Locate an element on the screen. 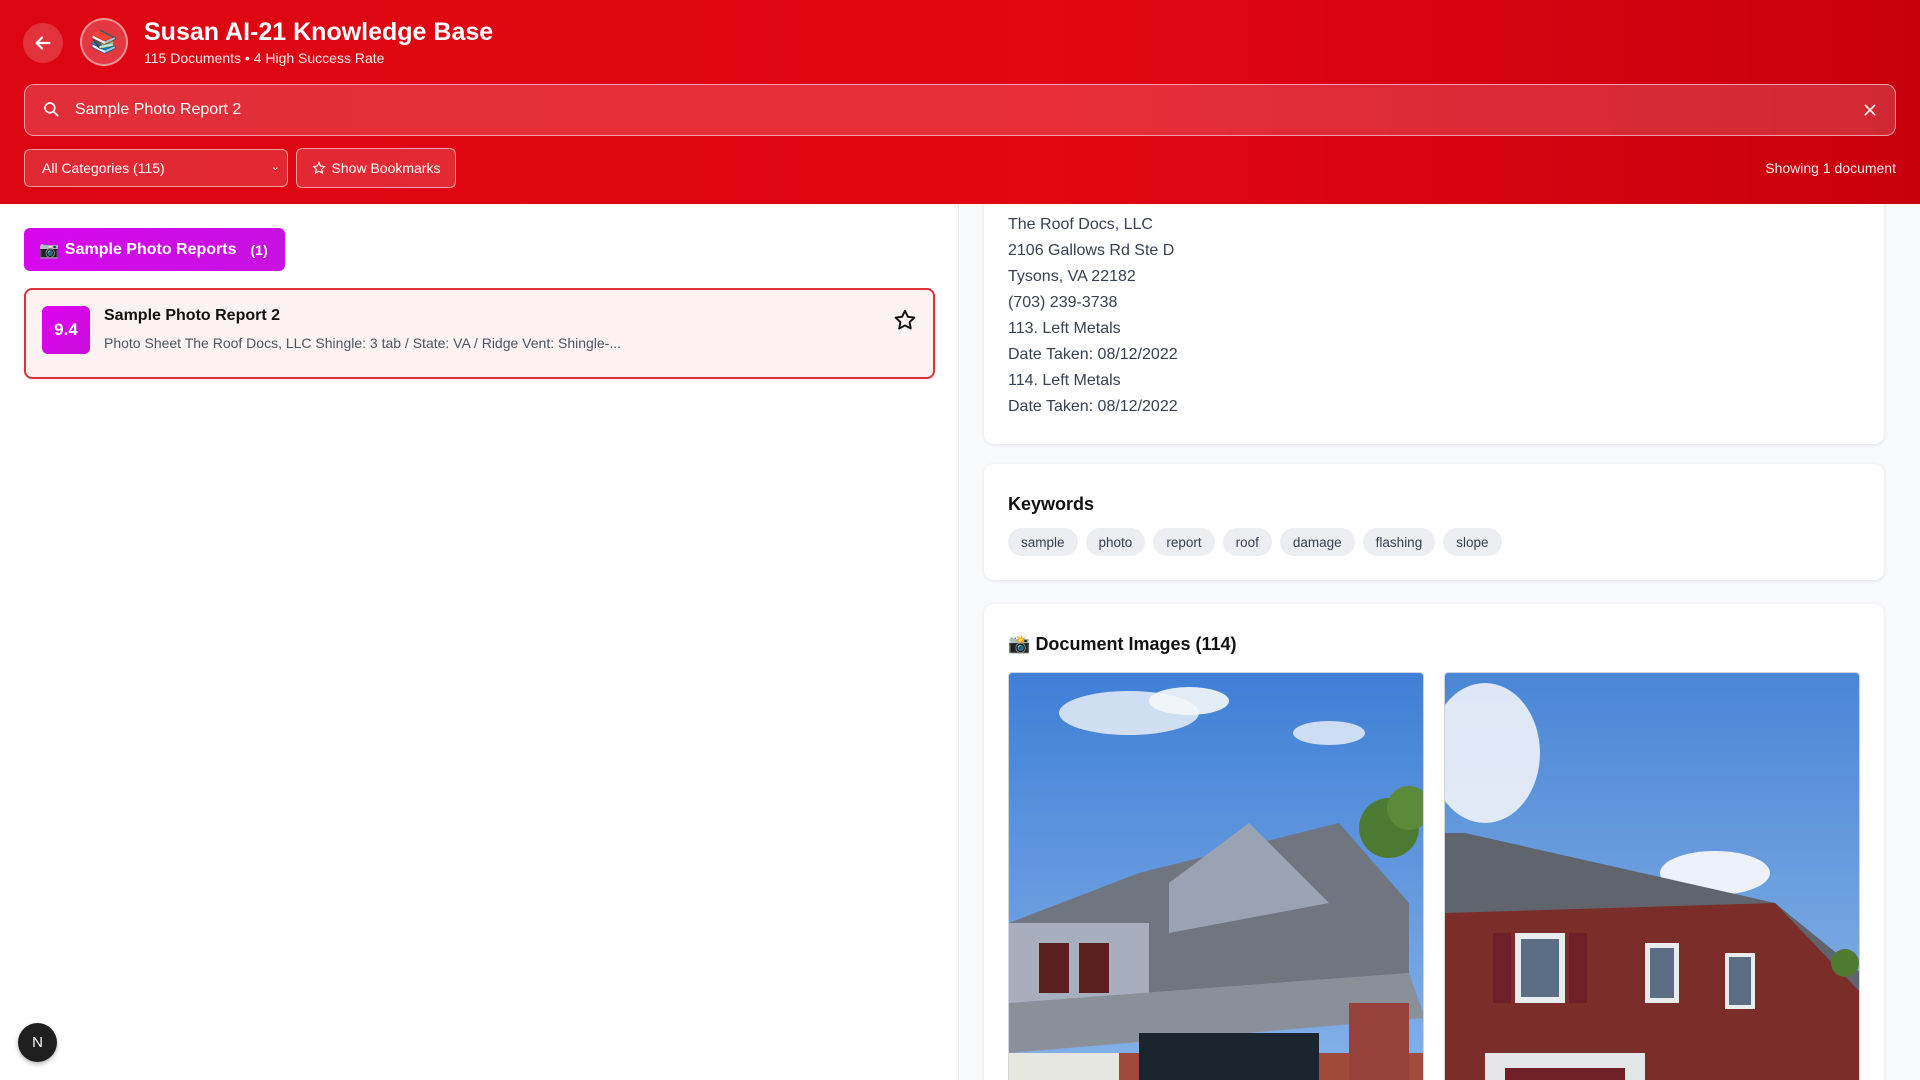 The image size is (1920, 1080). close-icon is located at coordinates (1870, 110).